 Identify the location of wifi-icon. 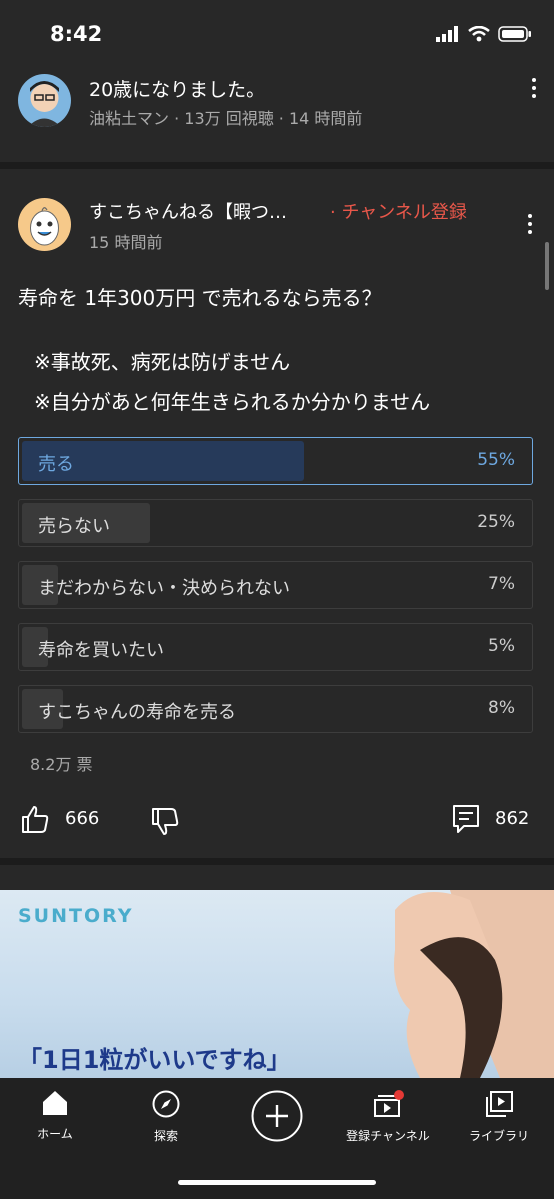
(479, 34).